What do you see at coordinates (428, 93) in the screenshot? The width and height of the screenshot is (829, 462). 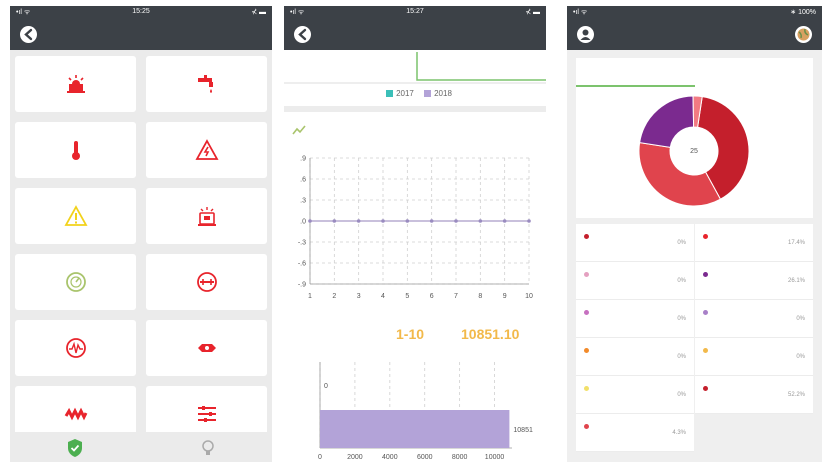 I see `legend-swatch-2018` at bounding box center [428, 93].